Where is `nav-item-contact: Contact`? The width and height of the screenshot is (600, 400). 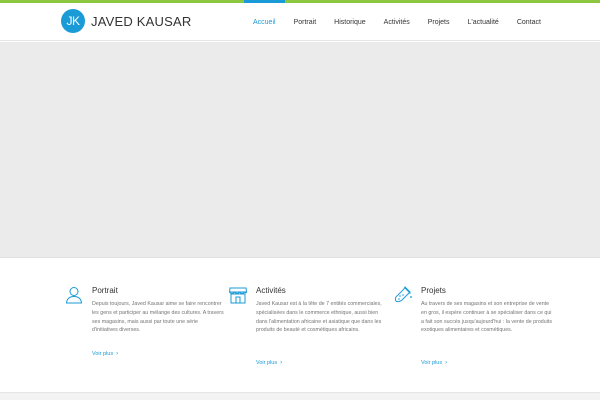
nav-item-contact: Contact is located at coordinates (529, 22).